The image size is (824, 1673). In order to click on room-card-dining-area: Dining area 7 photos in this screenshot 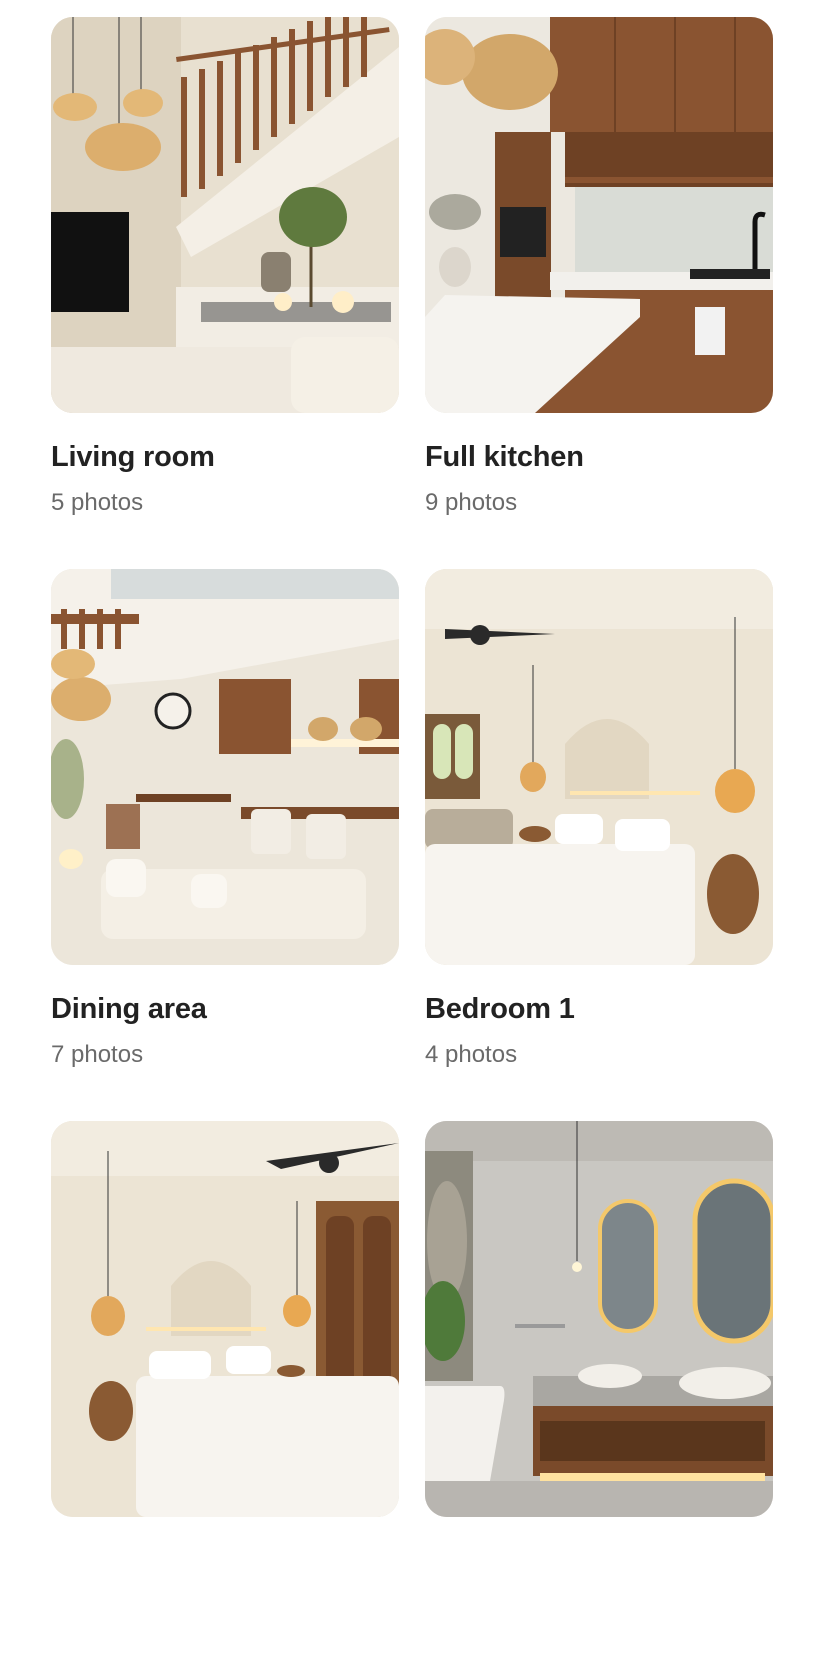, I will do `click(225, 845)`.